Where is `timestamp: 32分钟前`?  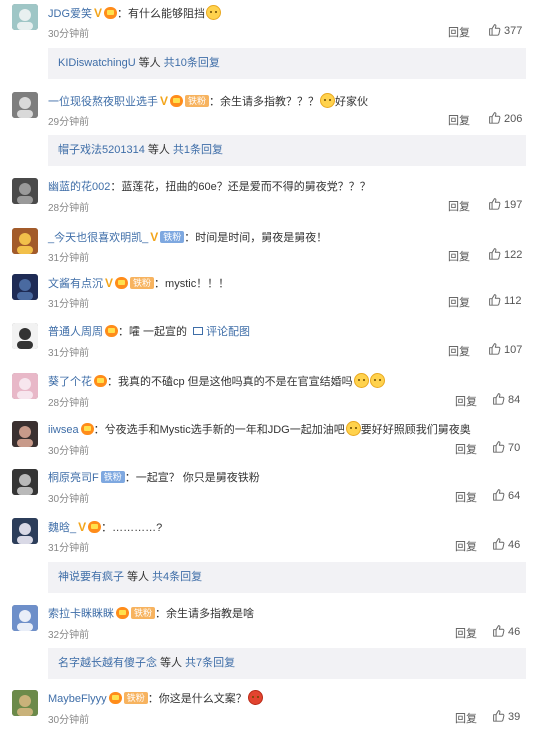 timestamp: 32分钟前 is located at coordinates (69, 635).